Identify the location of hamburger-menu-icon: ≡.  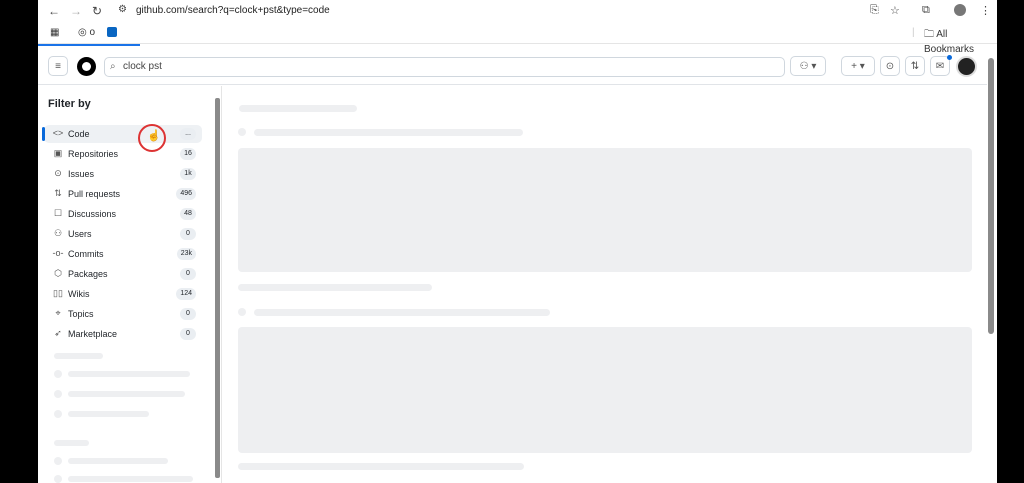
(58, 66).